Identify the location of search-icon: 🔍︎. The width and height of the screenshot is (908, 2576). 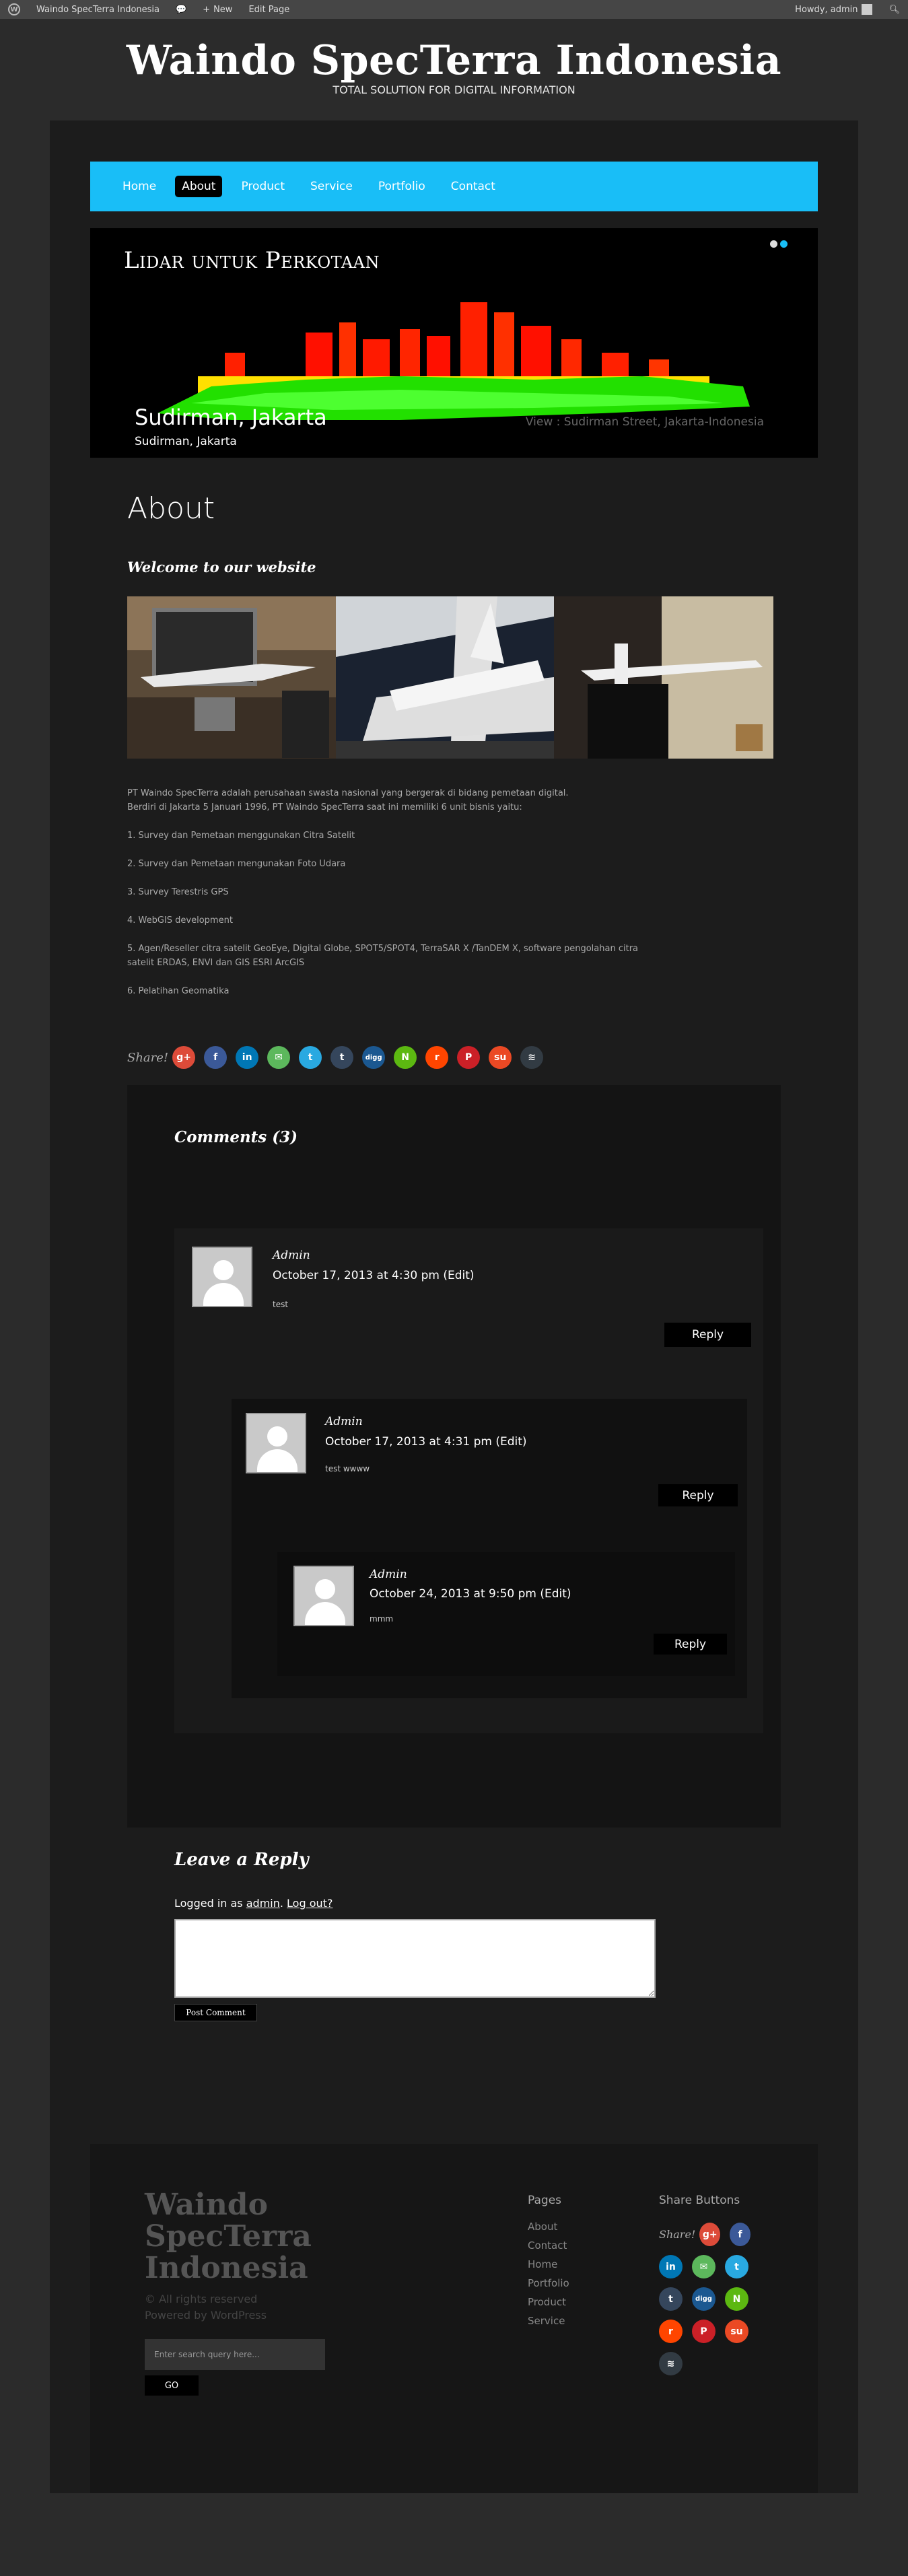
(894, 9).